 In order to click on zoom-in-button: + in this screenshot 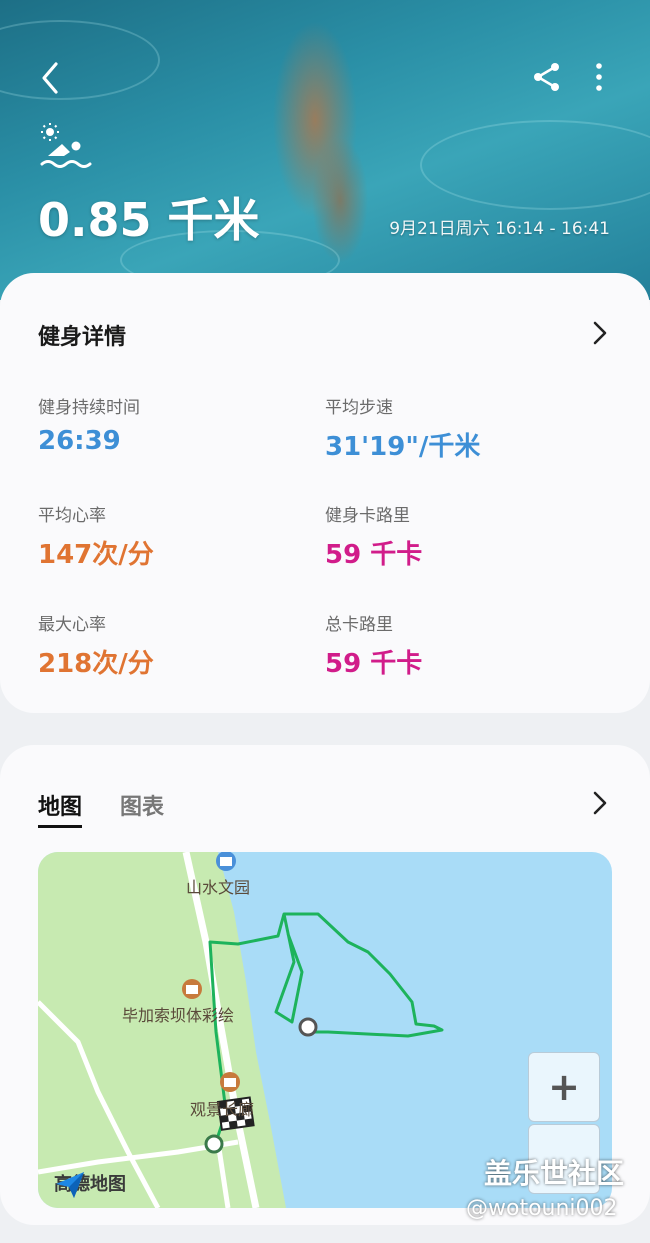, I will do `click(564, 1087)`.